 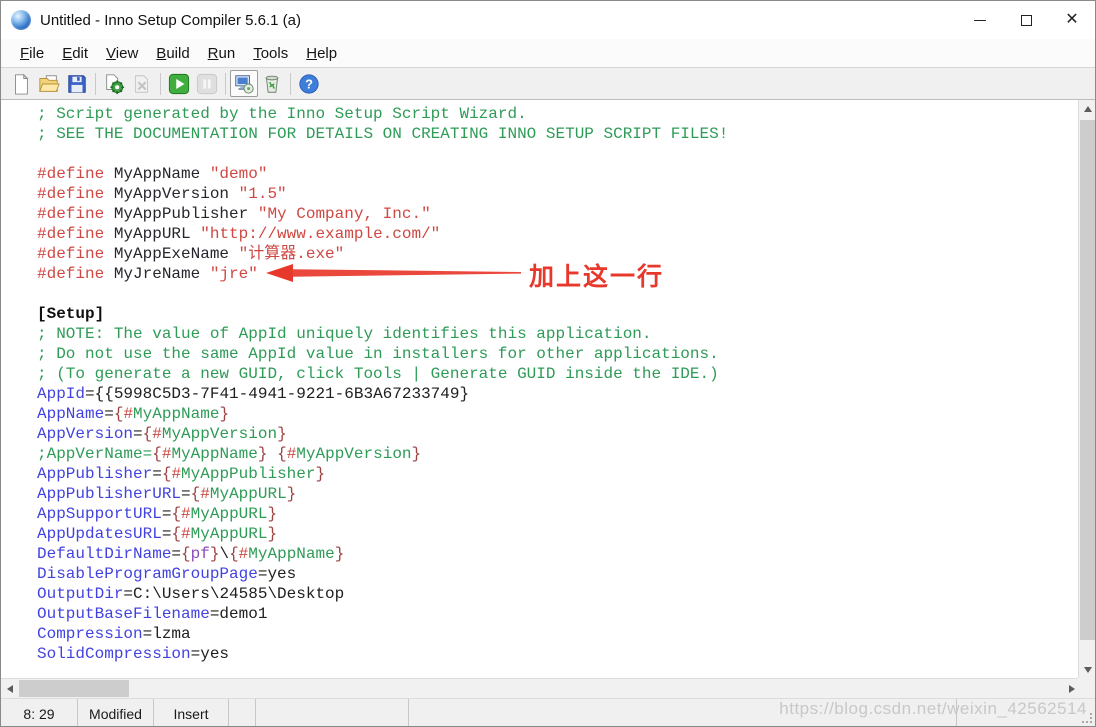 What do you see at coordinates (157, 514) in the screenshot?
I see `code-line: AppSupportURL={#MyAppURL}` at bounding box center [157, 514].